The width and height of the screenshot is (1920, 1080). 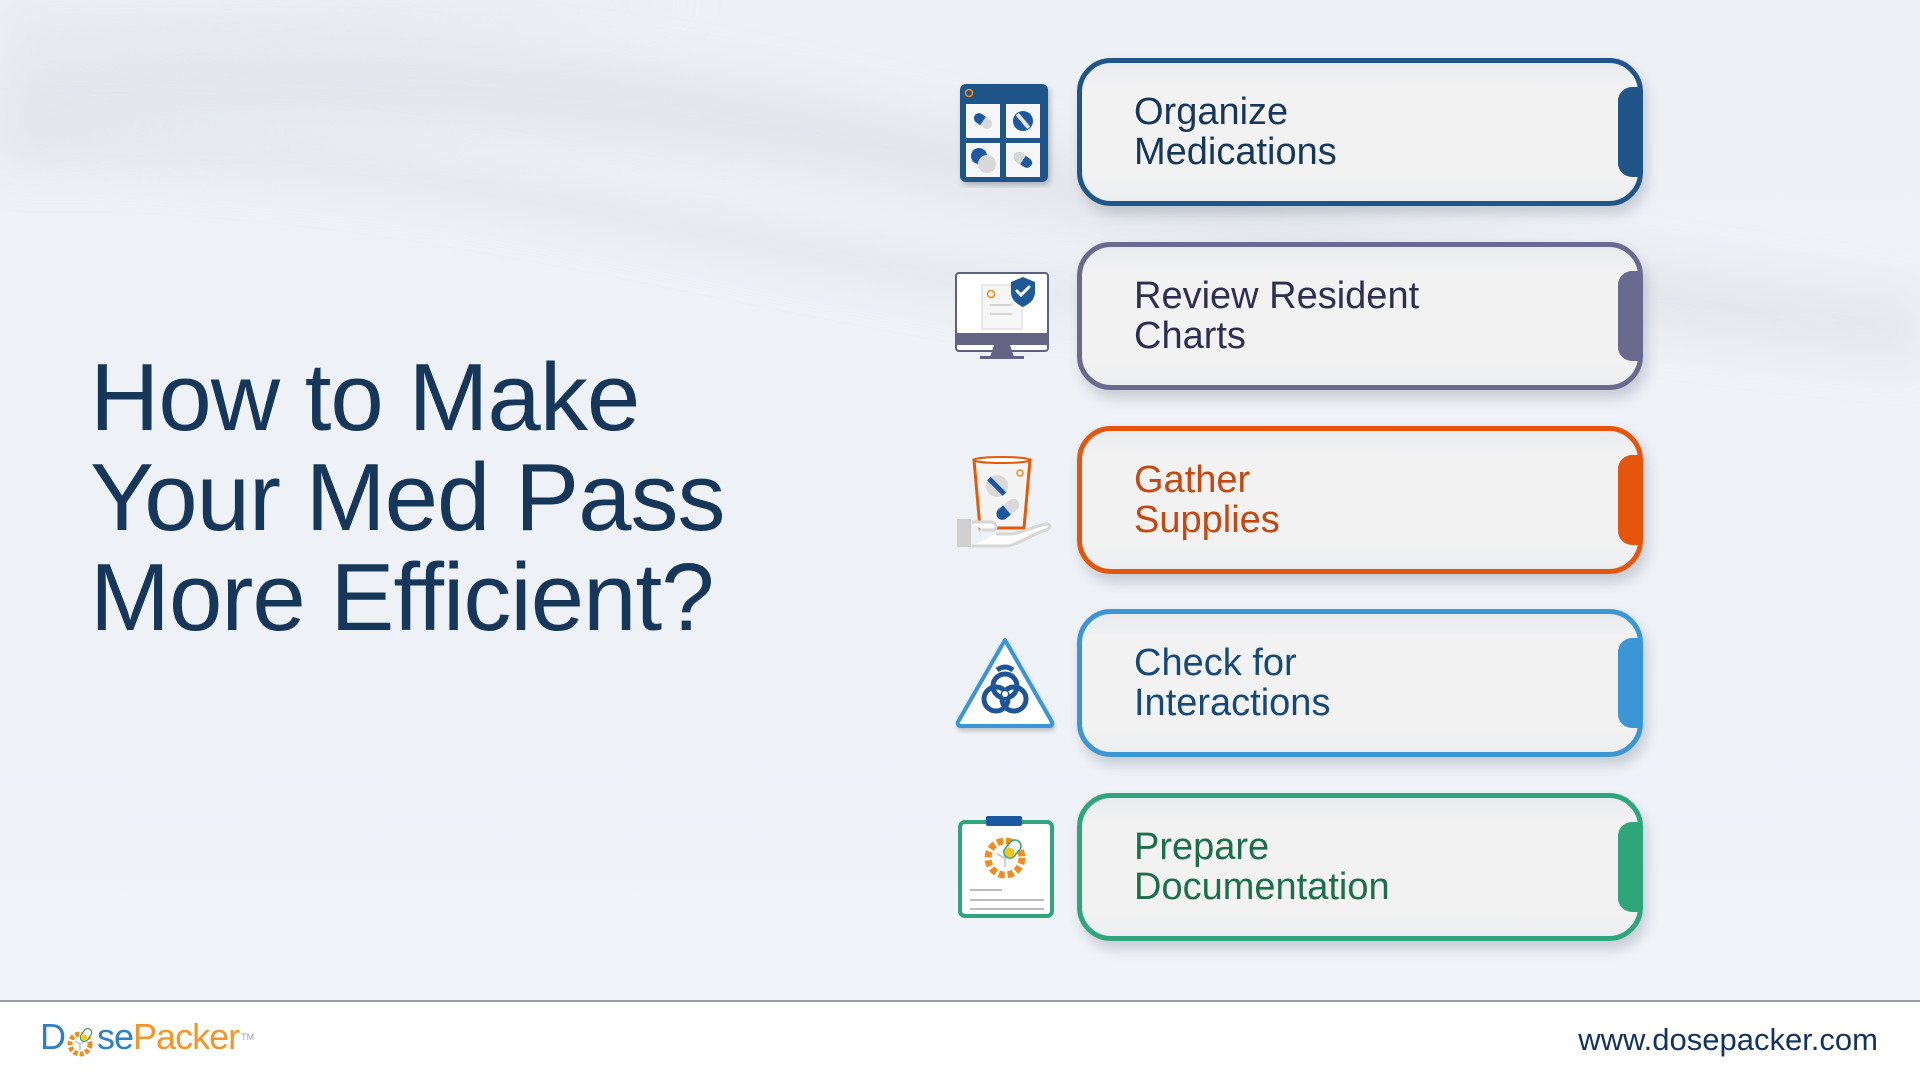 What do you see at coordinates (1202, 847) in the screenshot?
I see `step-label-line: Prepare` at bounding box center [1202, 847].